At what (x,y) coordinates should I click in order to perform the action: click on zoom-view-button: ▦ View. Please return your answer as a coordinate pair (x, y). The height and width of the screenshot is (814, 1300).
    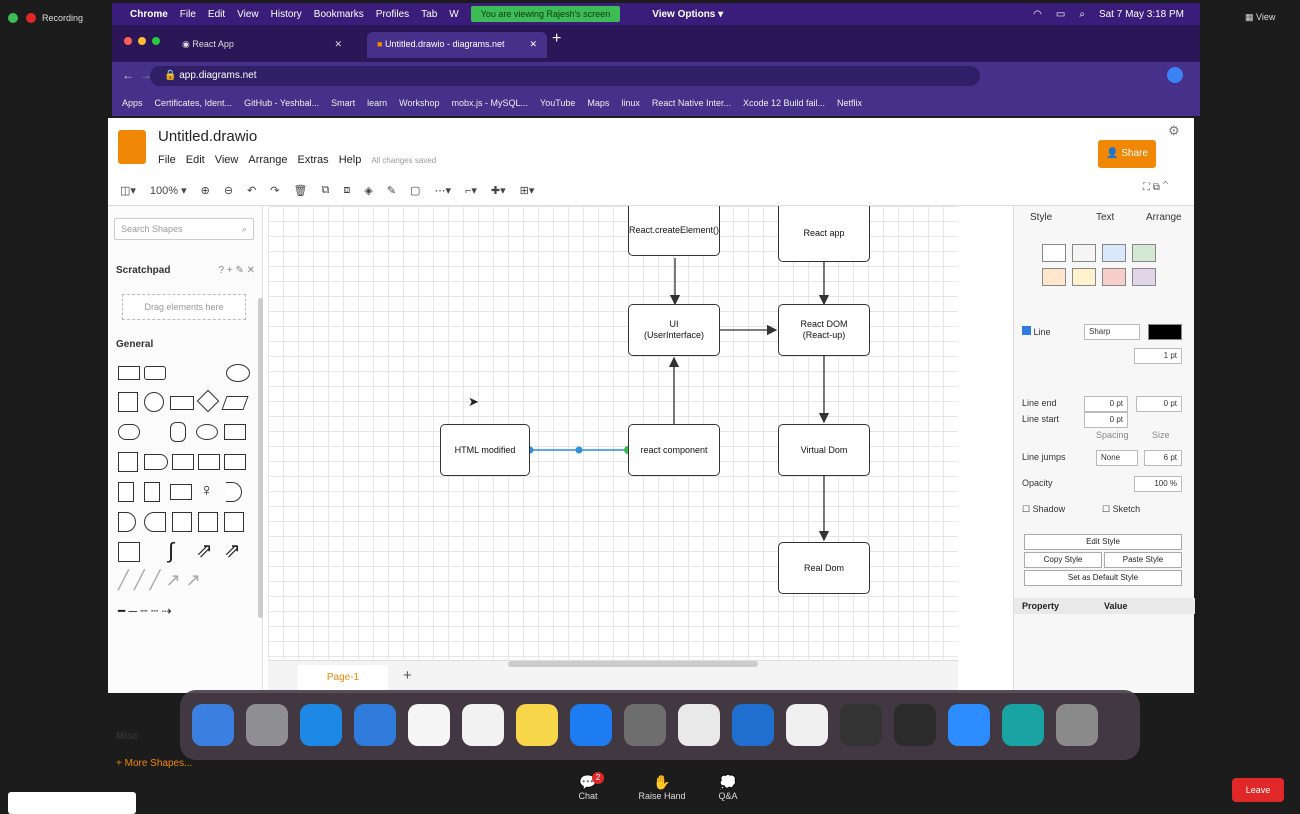
    Looking at the image, I should click on (1260, 17).